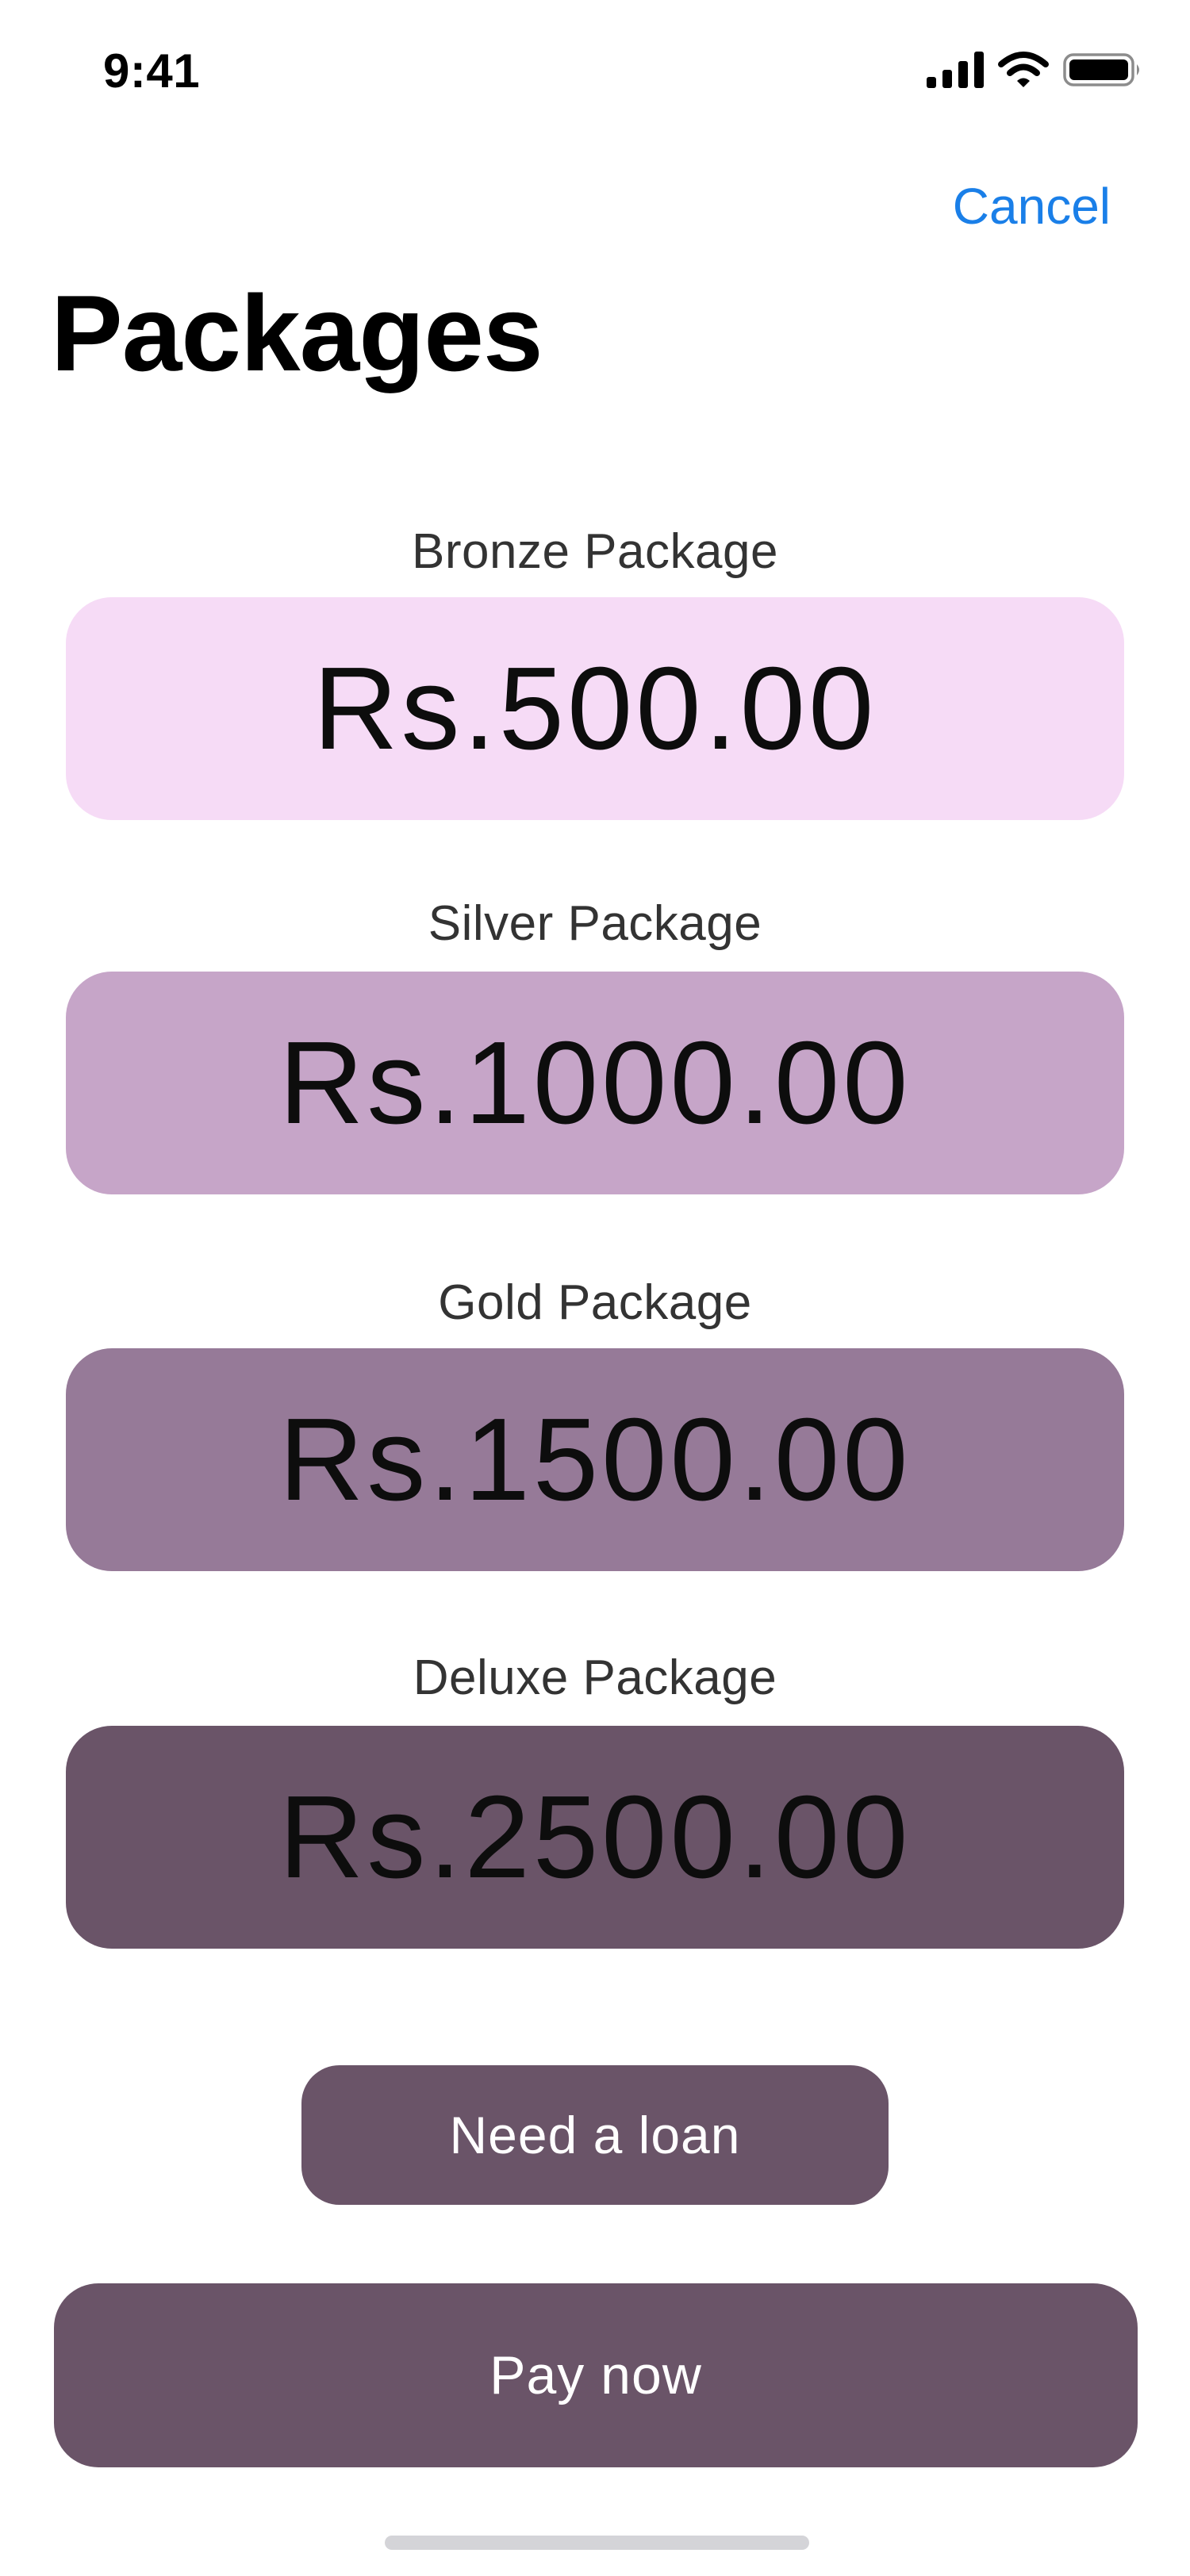  I want to click on package-card-bronze: Rs.500.00, so click(595, 708).